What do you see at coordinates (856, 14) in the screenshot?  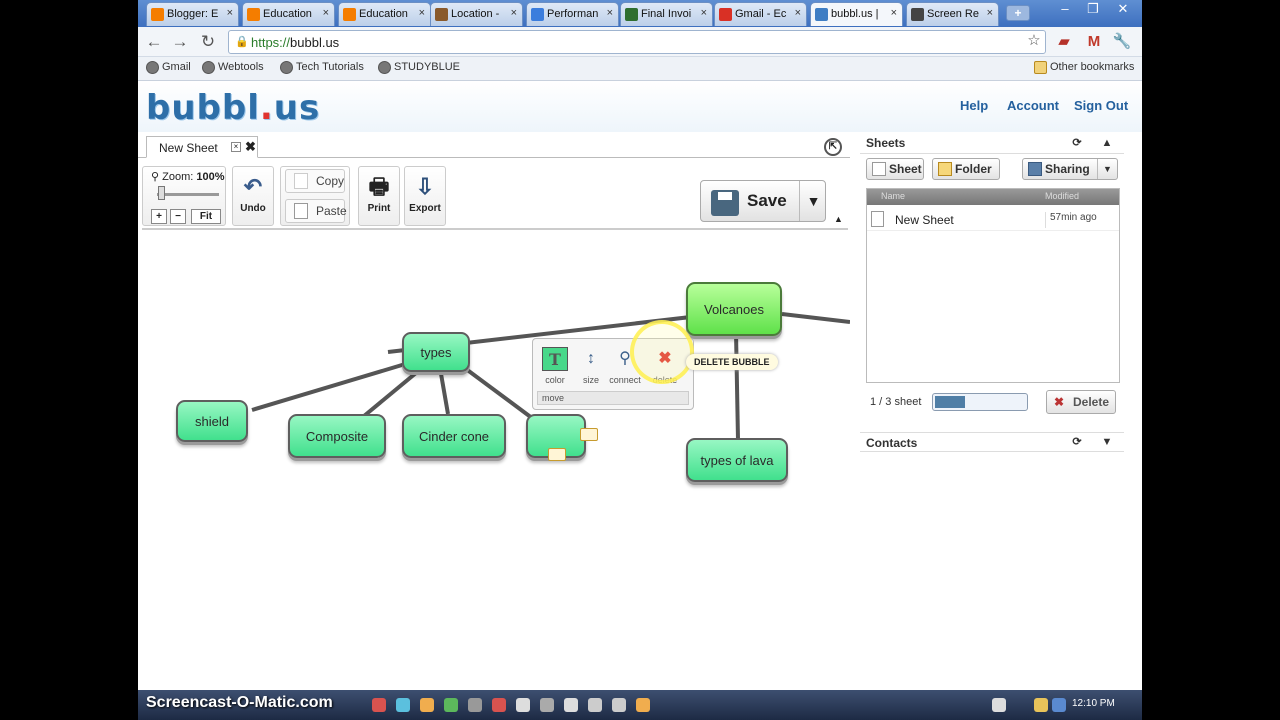 I see `browser-tab: bubbl.us | ×` at bounding box center [856, 14].